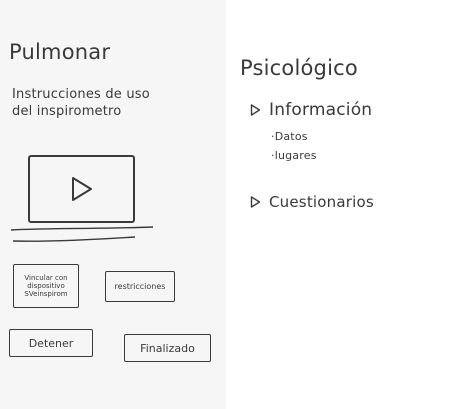 This screenshot has height=409, width=459. What do you see at coordinates (321, 202) in the screenshot?
I see `menu-item-label: Cuestionarios` at bounding box center [321, 202].